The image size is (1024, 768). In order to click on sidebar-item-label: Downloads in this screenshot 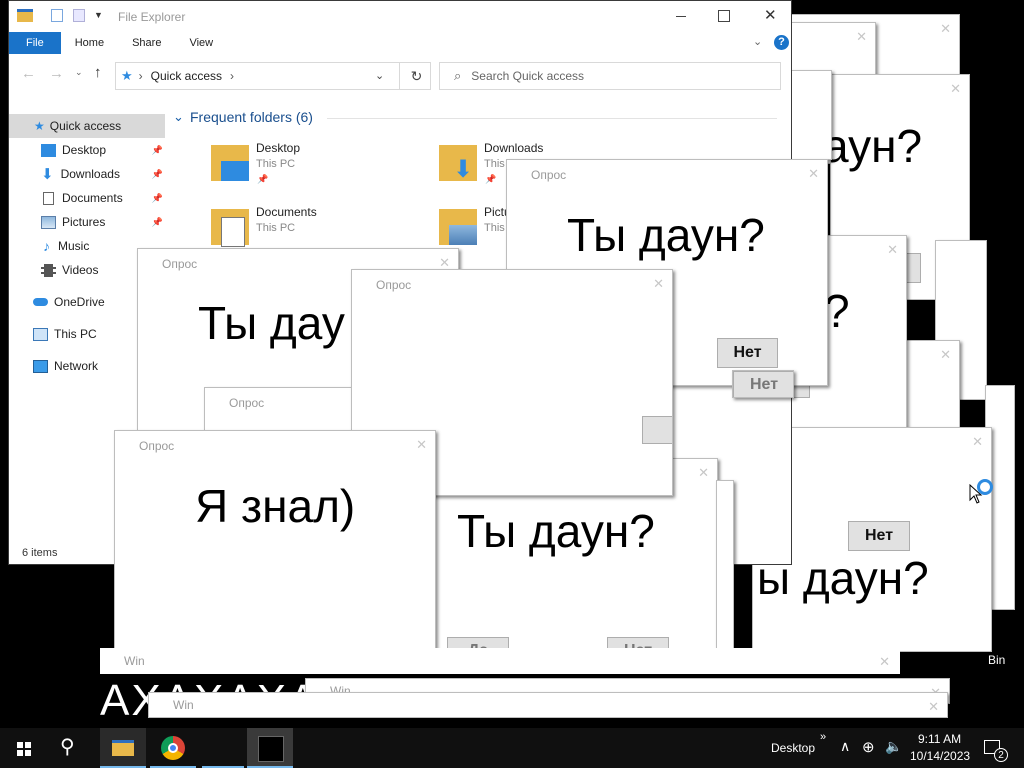, I will do `click(90, 174)`.